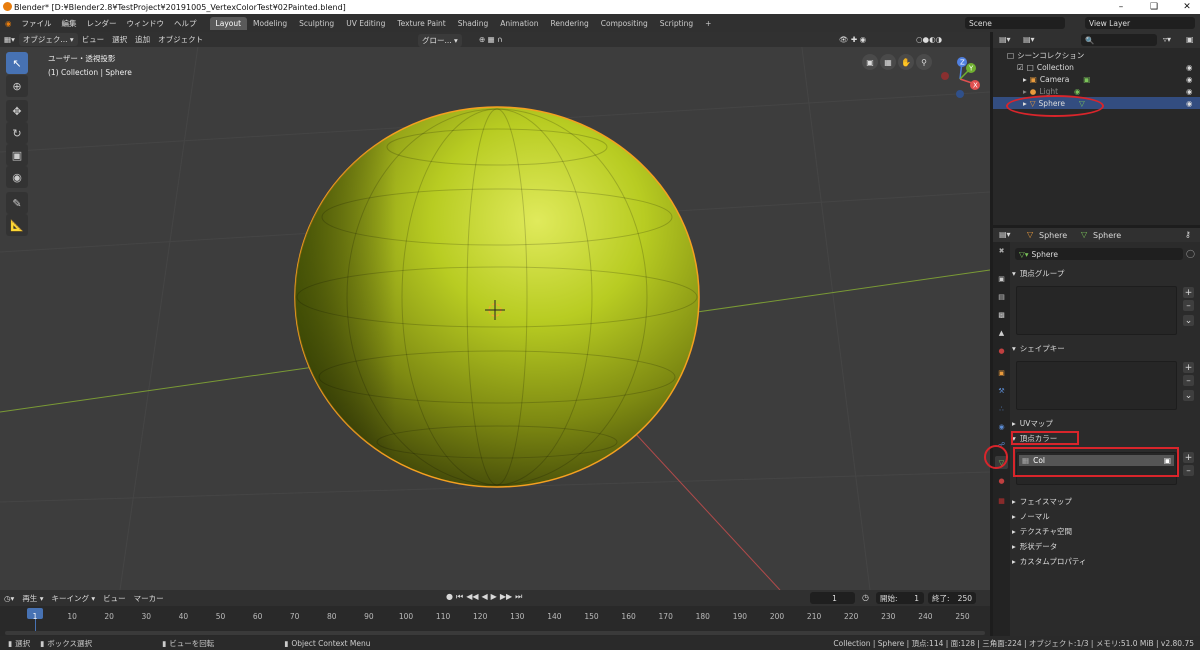 The height and width of the screenshot is (650, 1200). Describe the element at coordinates (900, 598) in the screenshot. I see `start-frame-field: 開始: 1` at that location.